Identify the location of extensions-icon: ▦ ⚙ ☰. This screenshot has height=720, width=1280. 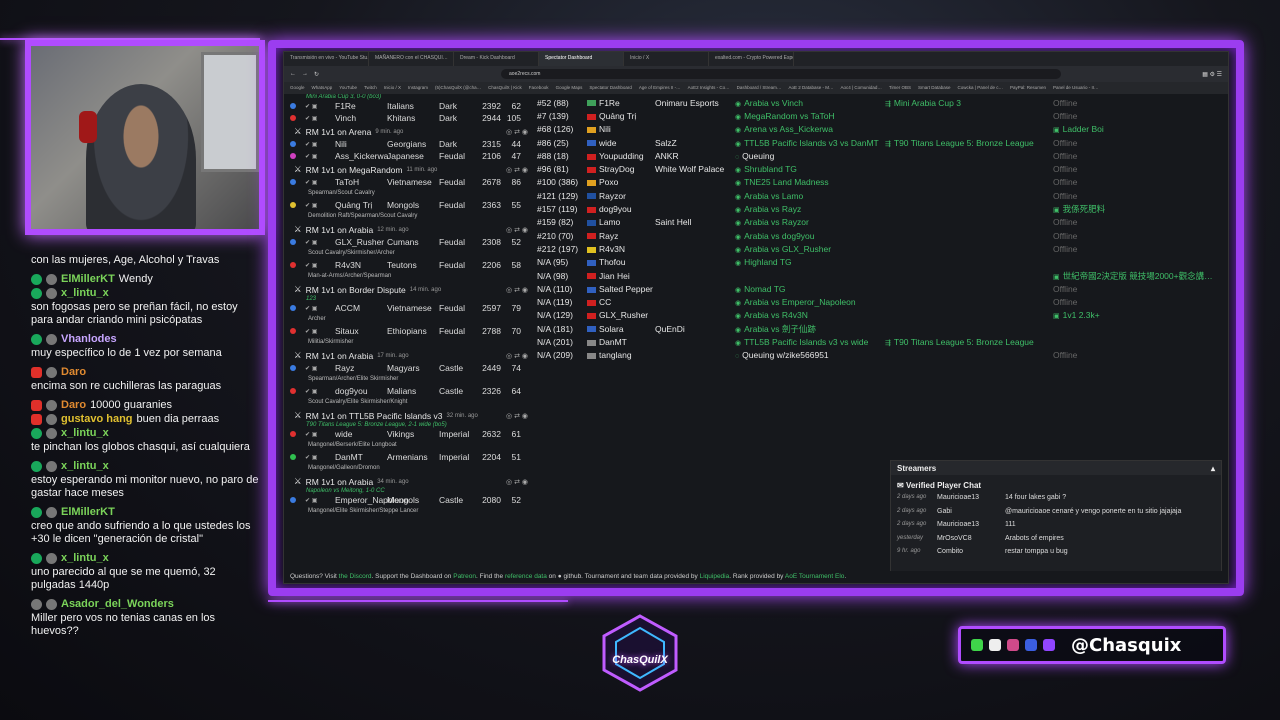
(1212, 74).